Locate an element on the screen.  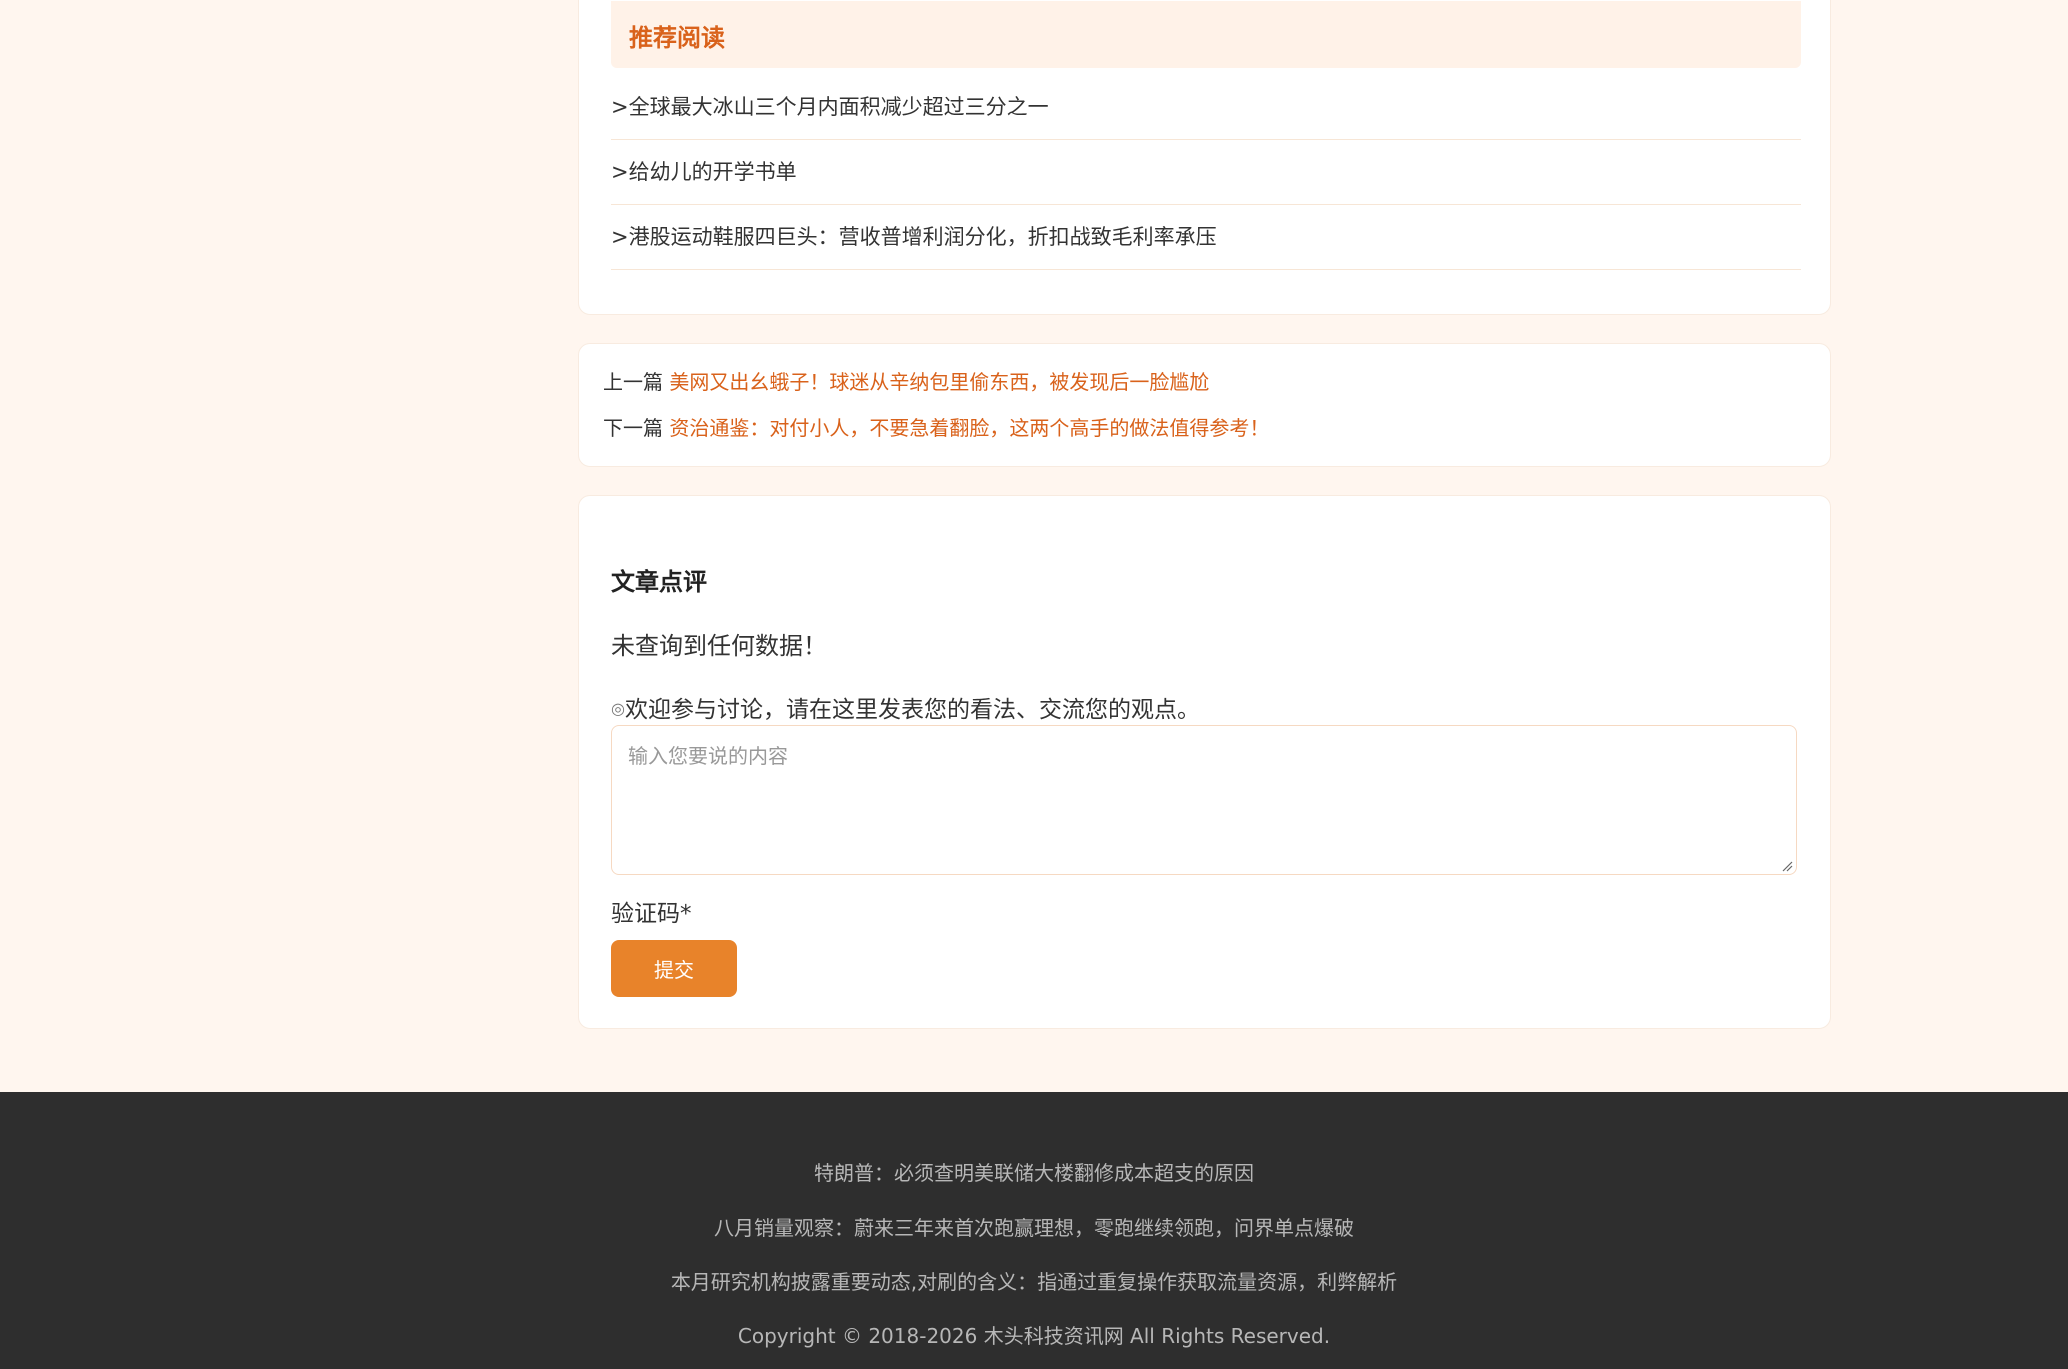
recommended-reading-header: 推荐阅读 is located at coordinates (1206, 34).